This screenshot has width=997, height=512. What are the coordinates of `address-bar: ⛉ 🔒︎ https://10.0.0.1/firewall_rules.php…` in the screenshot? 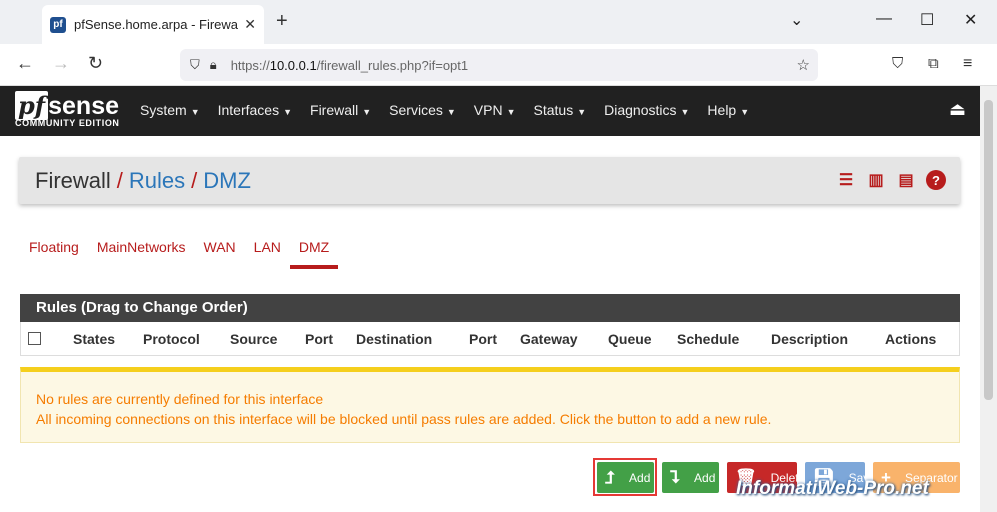 It's located at (499, 65).